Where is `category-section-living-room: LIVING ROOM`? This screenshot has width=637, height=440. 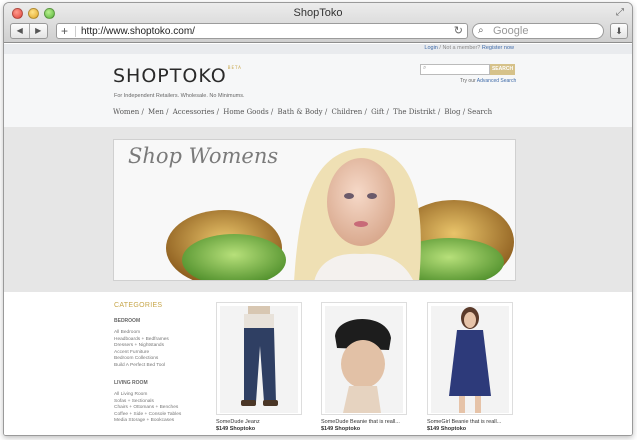
category-section-living-room: LIVING ROOM is located at coordinates (131, 383).